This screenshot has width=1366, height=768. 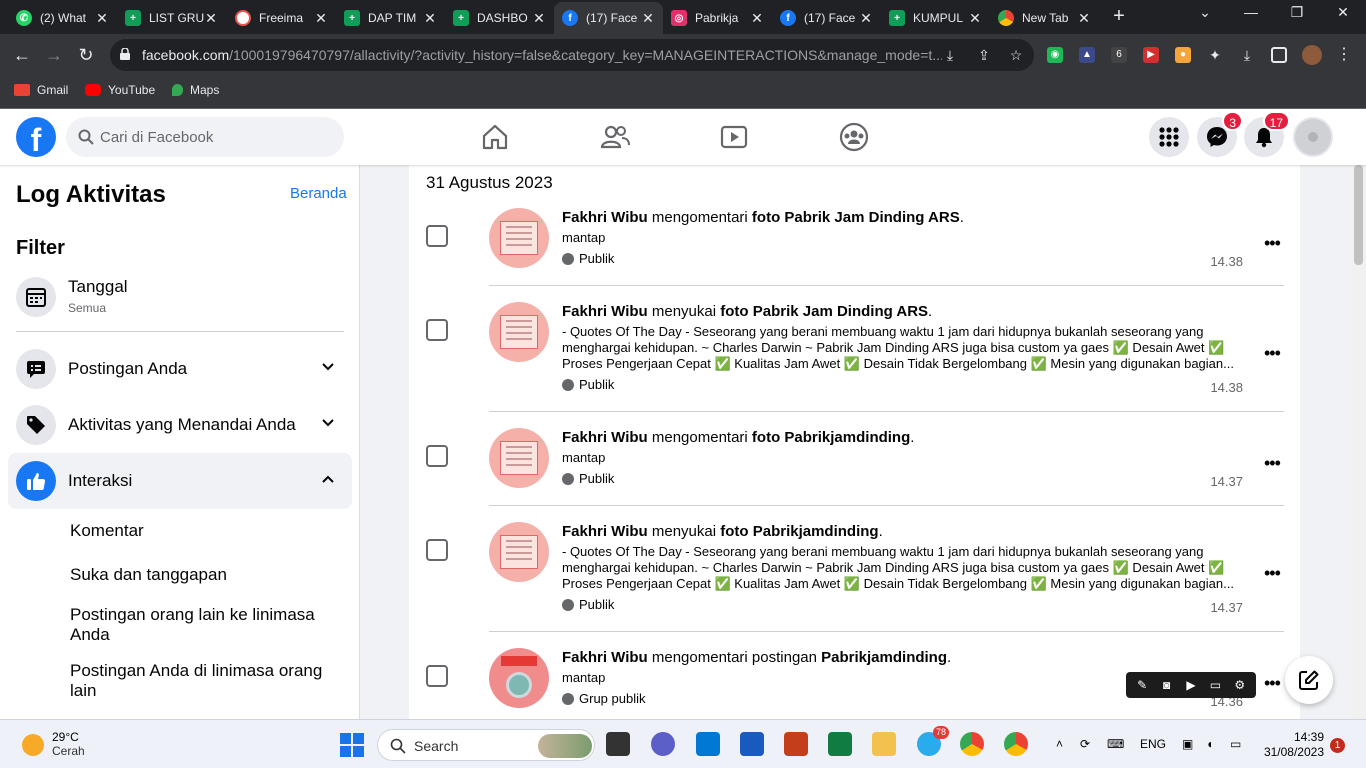 What do you see at coordinates (54, 55) in the screenshot?
I see `forward-button: →` at bounding box center [54, 55].